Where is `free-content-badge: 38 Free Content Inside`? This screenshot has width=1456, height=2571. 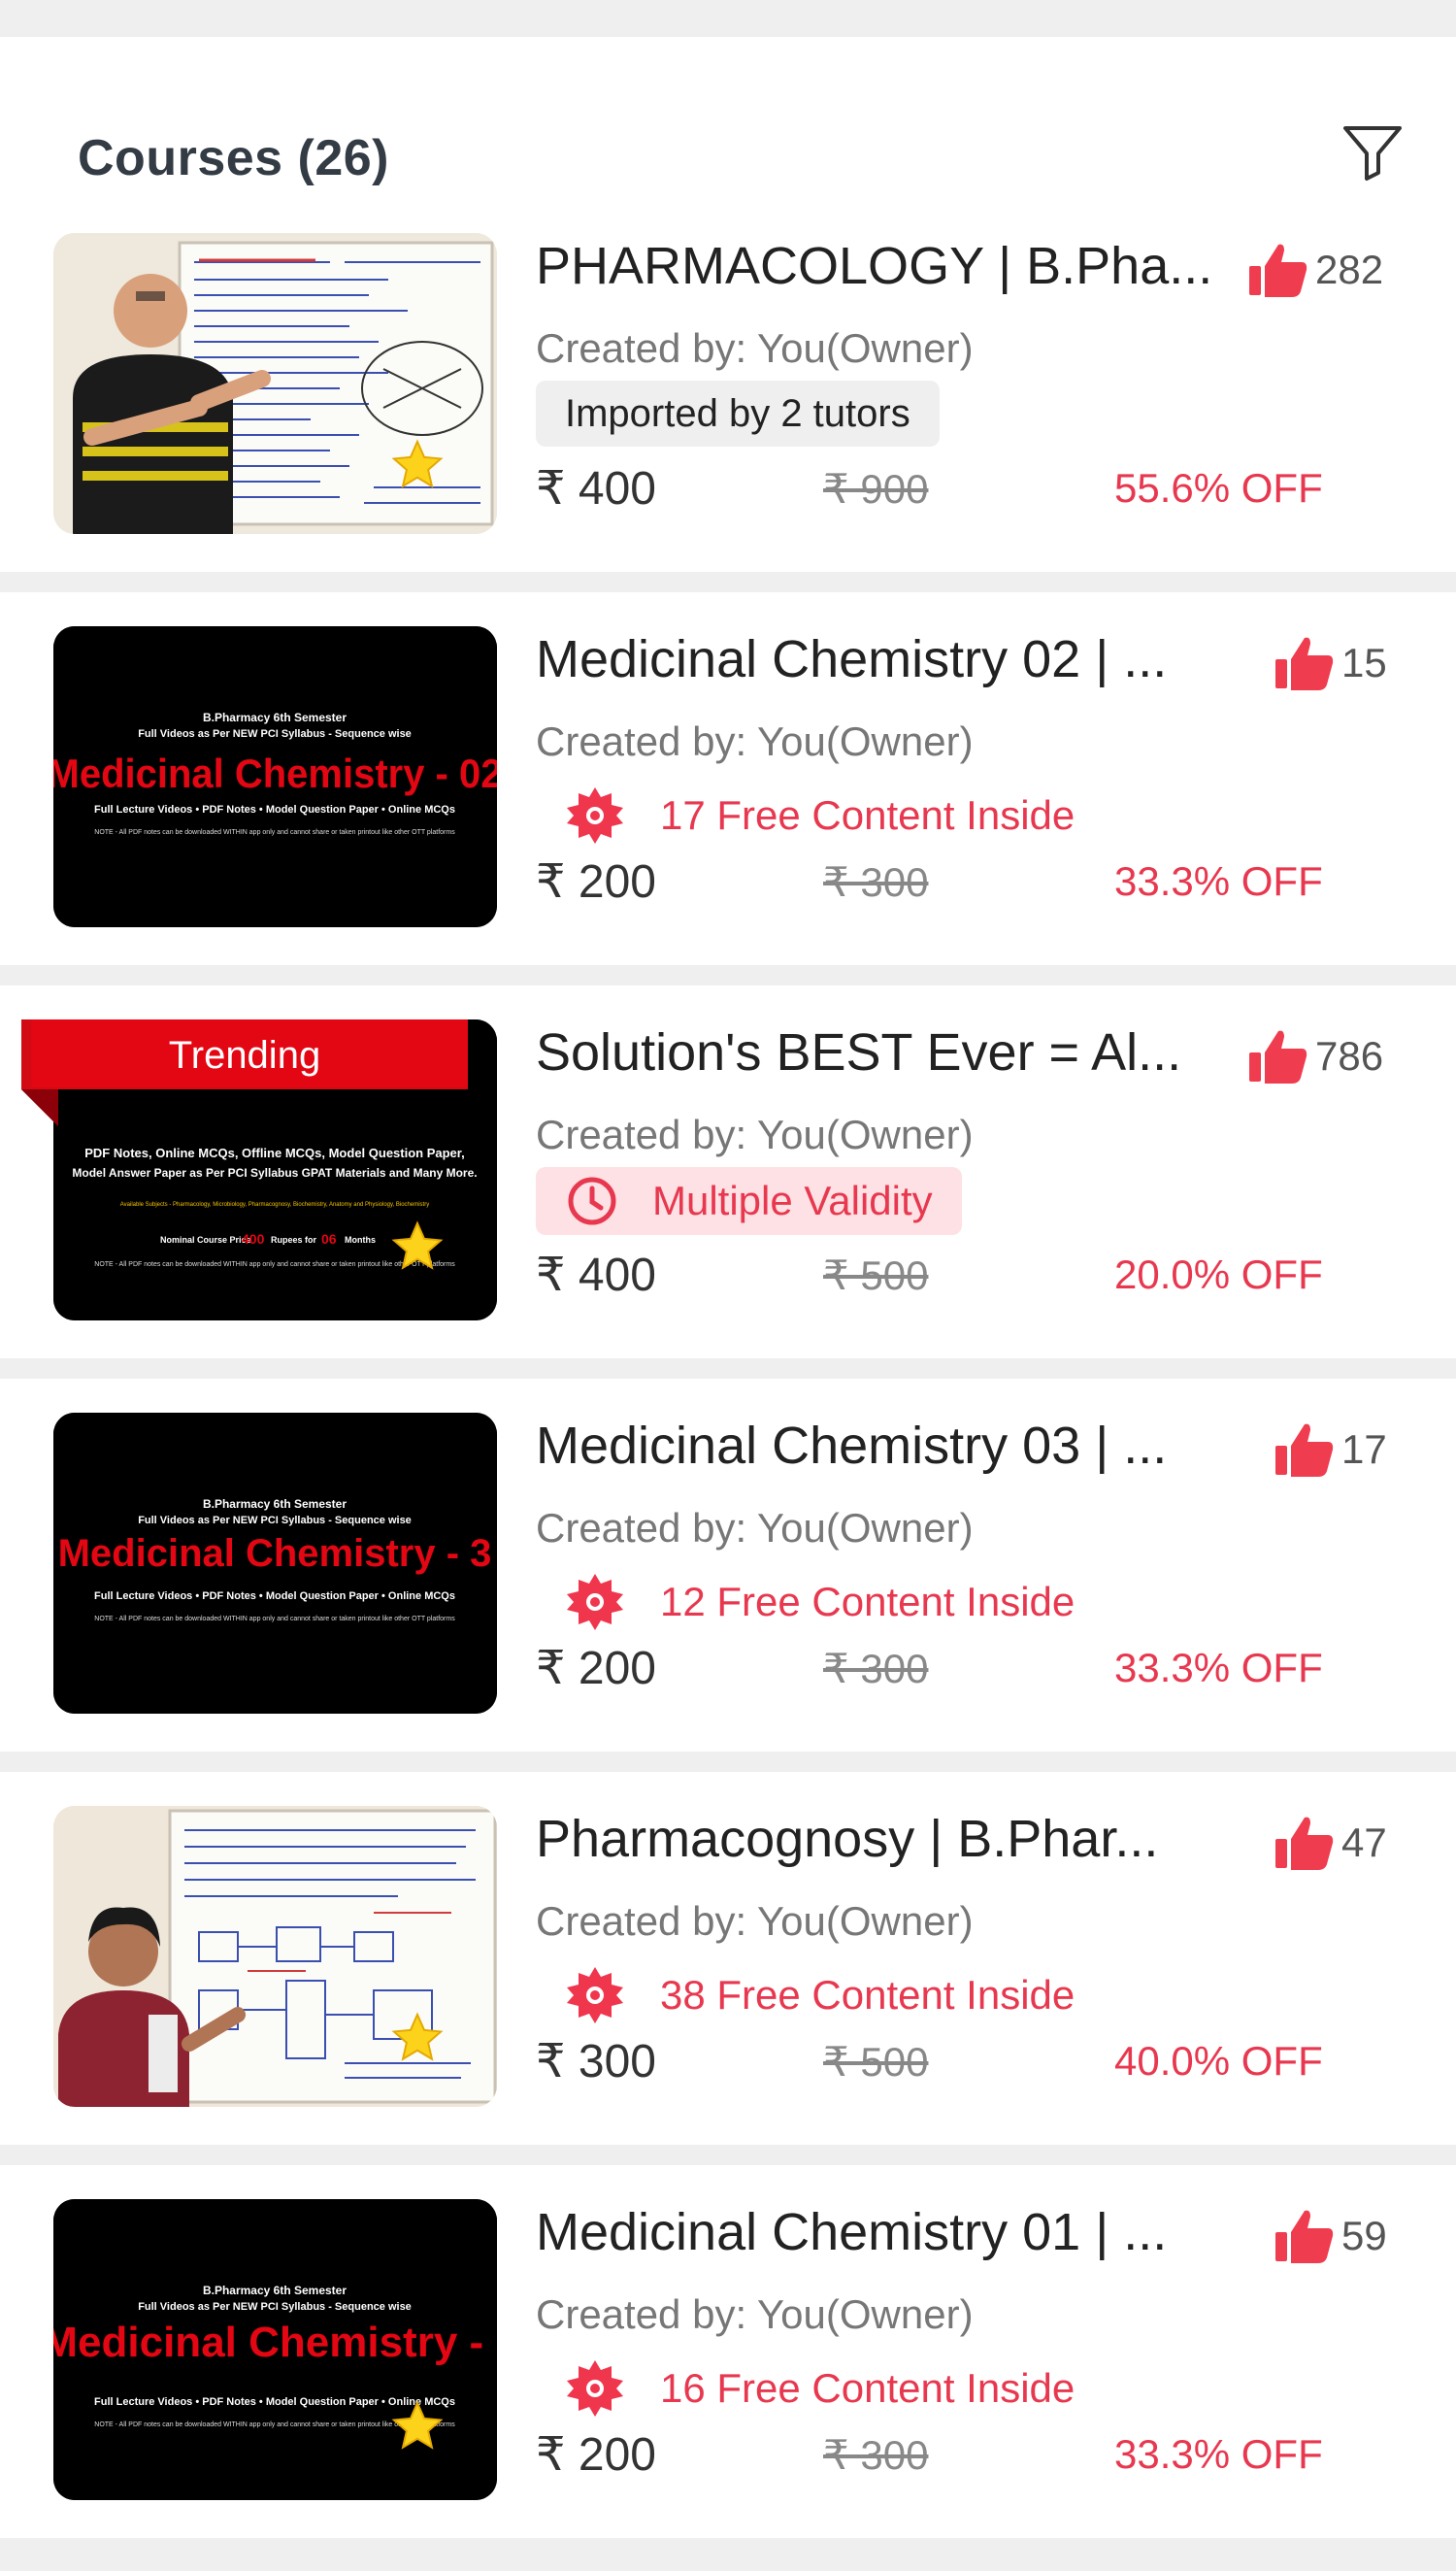 free-content-badge: 38 Free Content Inside is located at coordinates (820, 1995).